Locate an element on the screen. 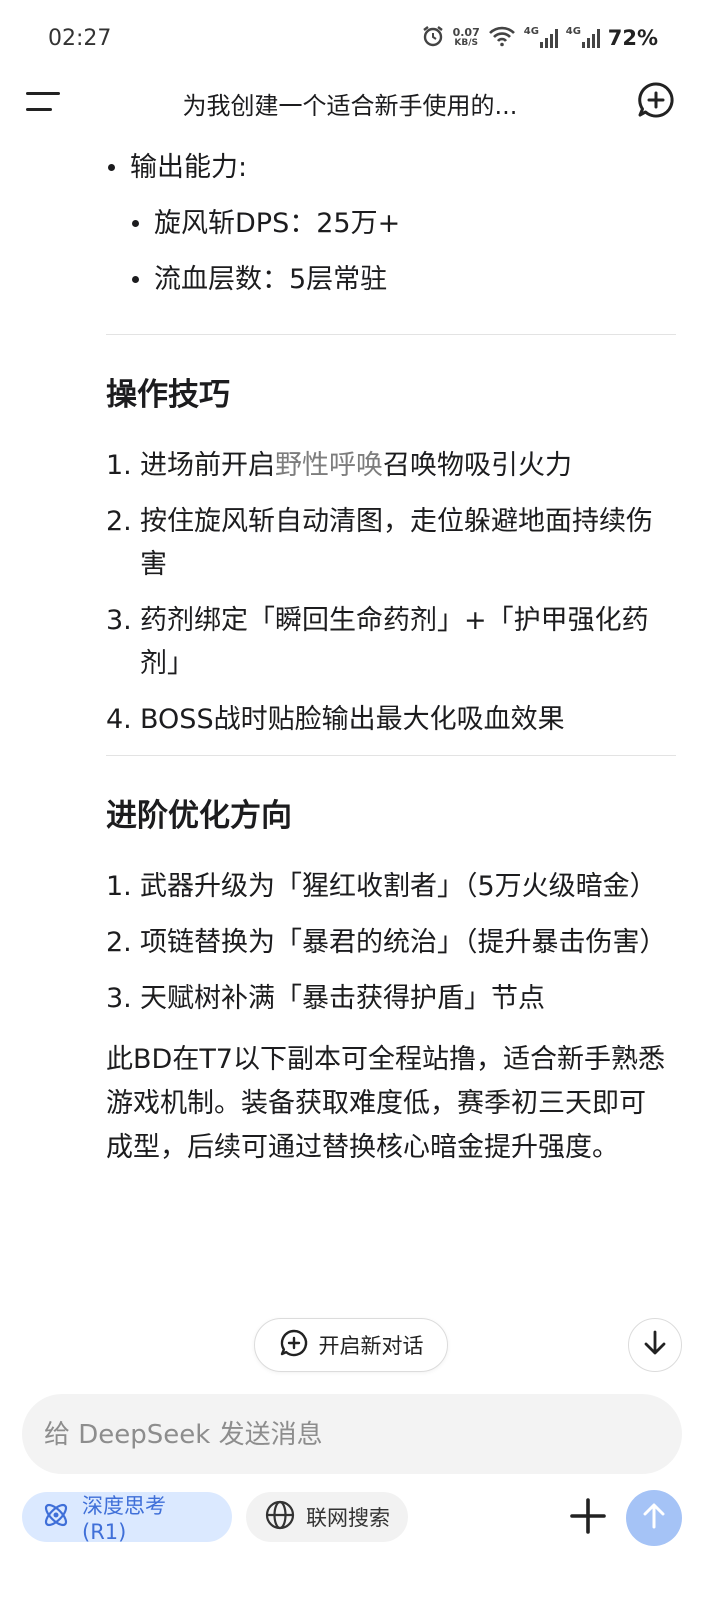 This screenshot has width=720, height=1608. battery-level: 72% is located at coordinates (632, 38).